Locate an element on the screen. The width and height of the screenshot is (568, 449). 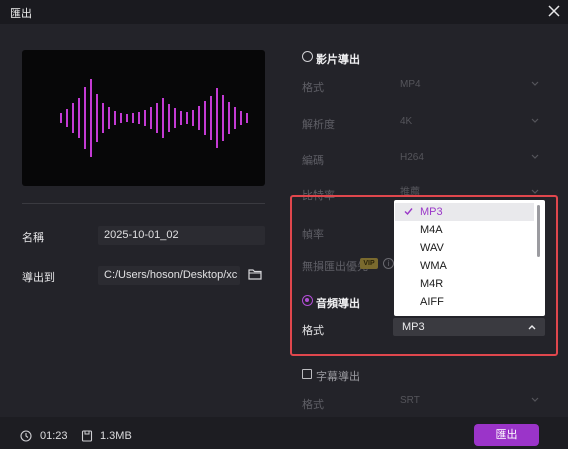
file-size-text: 1.3MB is located at coordinates (116, 436).